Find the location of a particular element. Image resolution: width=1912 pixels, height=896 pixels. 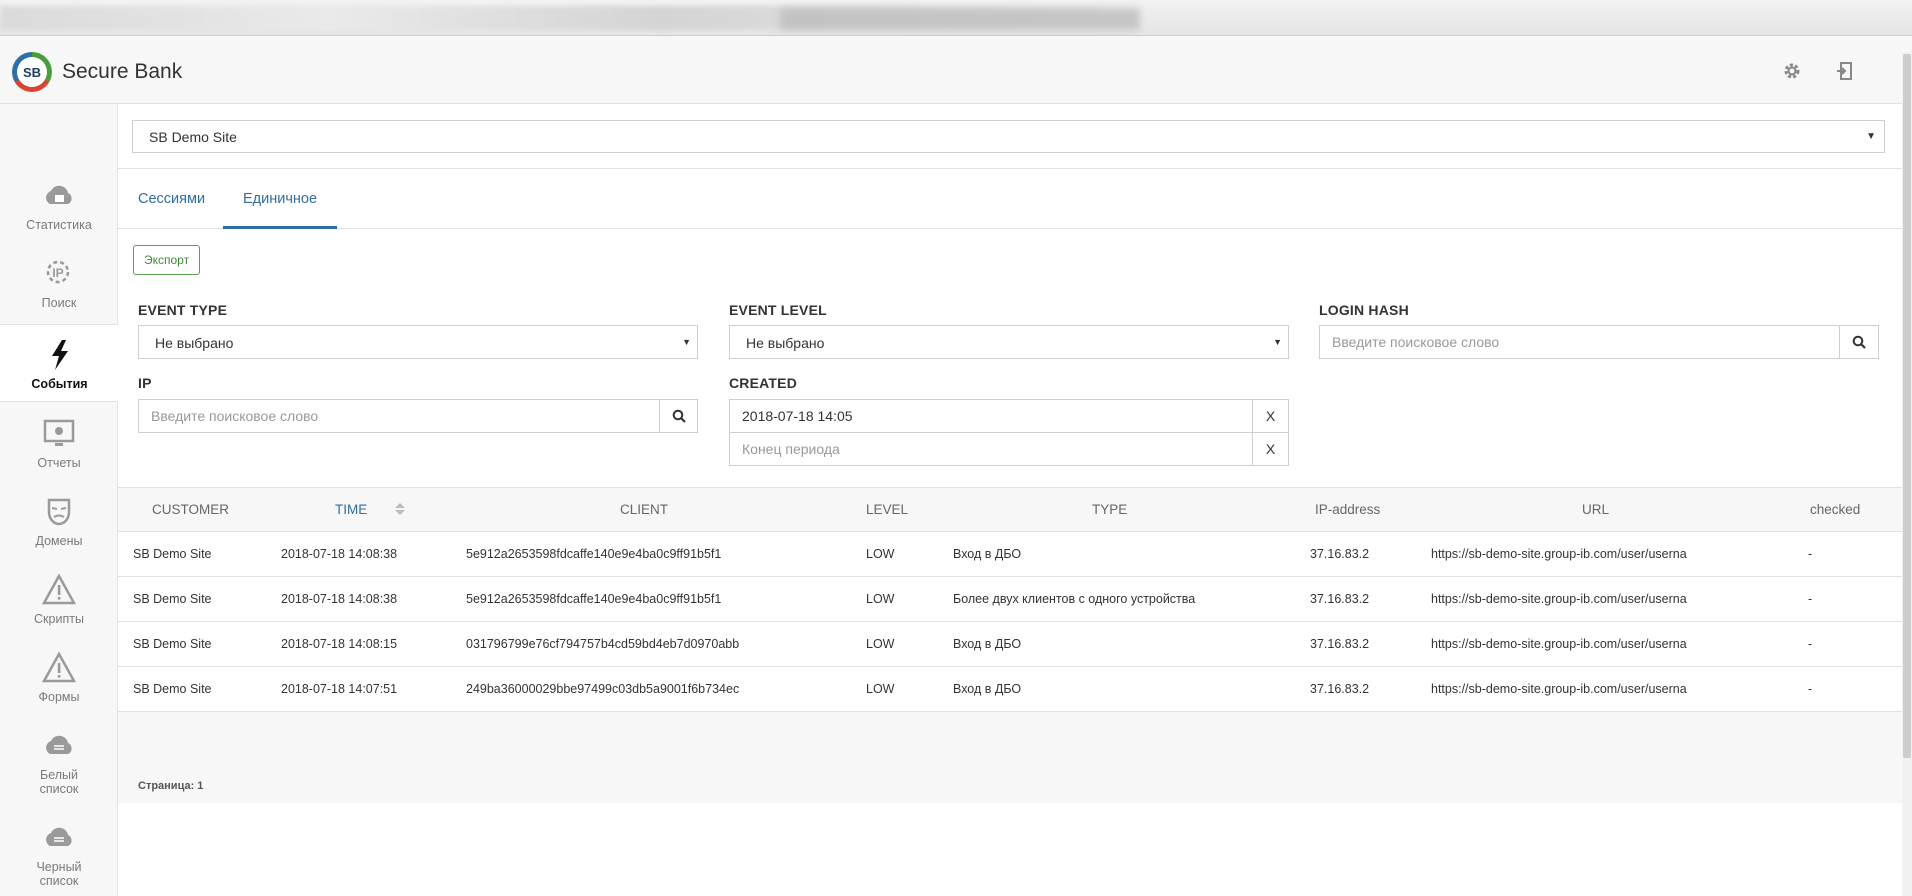

sidebar-item-reports: Отчеты is located at coordinates (59, 455).